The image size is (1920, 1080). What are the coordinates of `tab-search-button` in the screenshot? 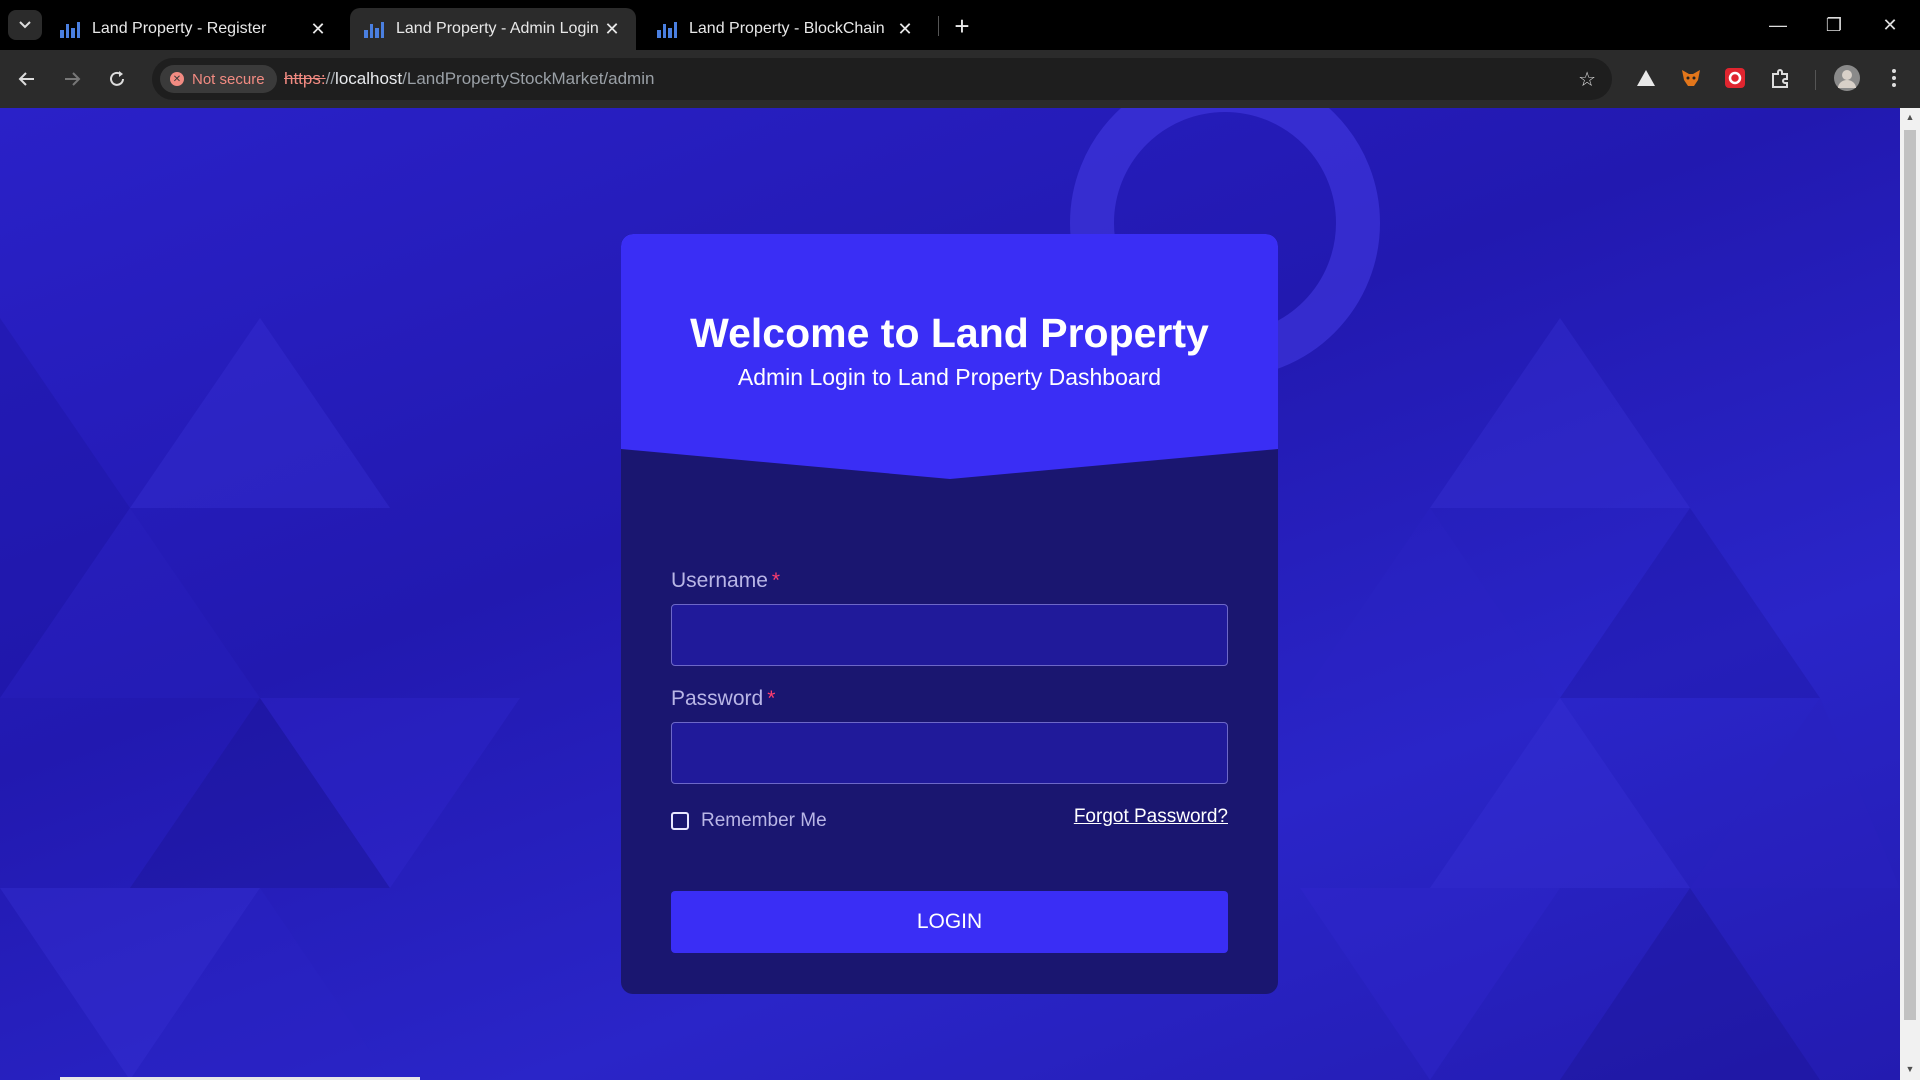 It's located at (25, 25).